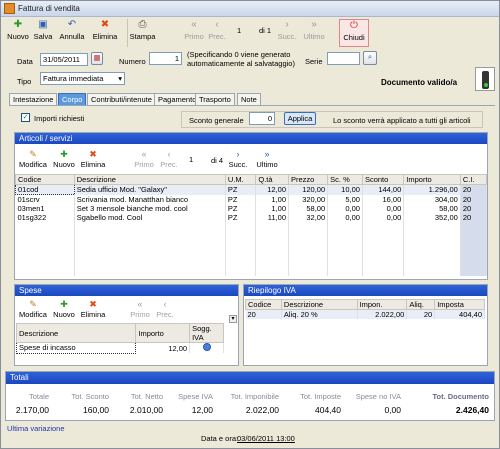  Describe the element at coordinates (76, 333) in the screenshot. I see `spese-column-header: Descrizione` at that location.